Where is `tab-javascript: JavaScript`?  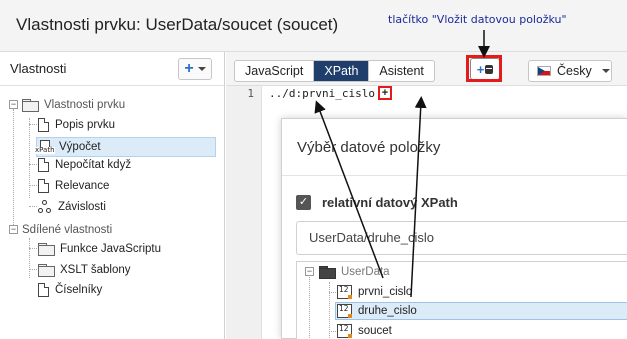 tab-javascript: JavaScript is located at coordinates (275, 71).